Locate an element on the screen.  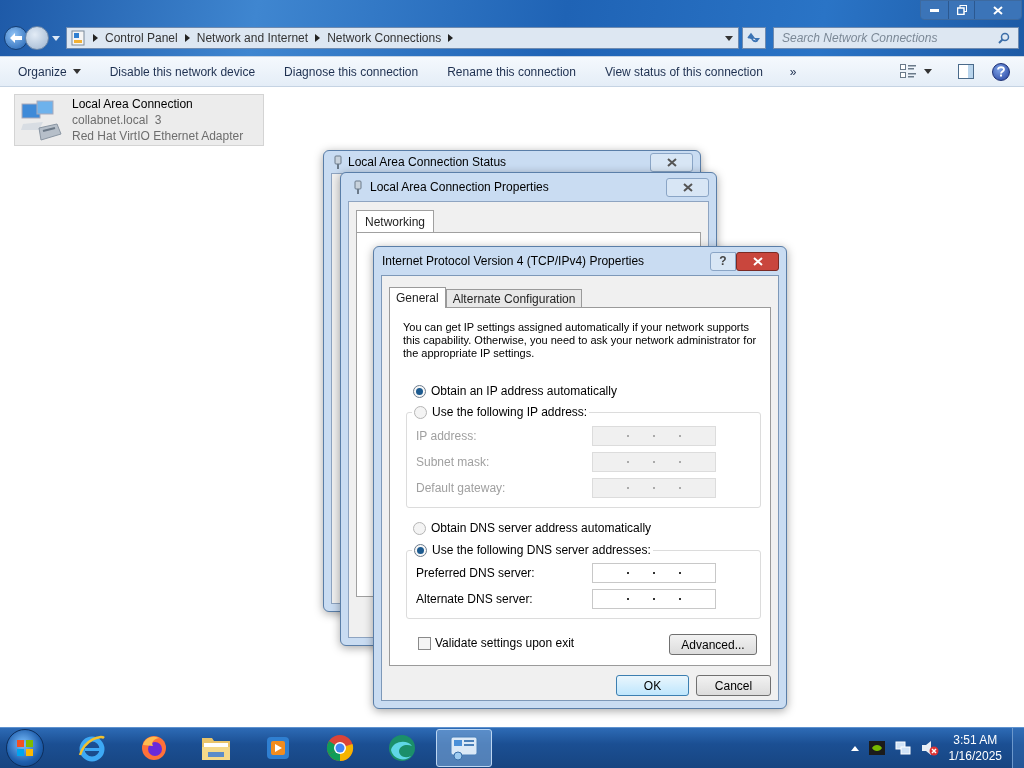
dialog-title: Internet Protocol Version 4 (TCP/IPv4) Properties is located at coordinates (513, 261).